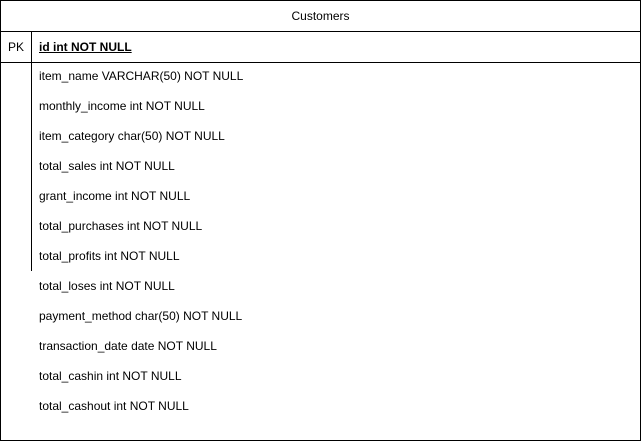 The height and width of the screenshot is (441, 641). Describe the element at coordinates (320, 47) in the screenshot. I see `primary-key-row: PK id int NOT NULL` at that location.